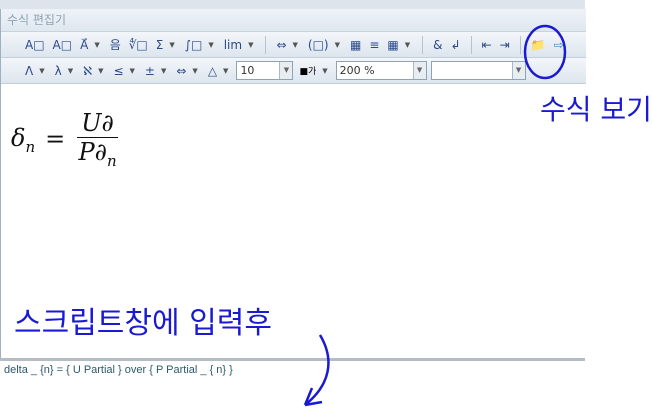 The height and width of the screenshot is (415, 652). Describe the element at coordinates (143, 323) in the screenshot. I see `script-input-annotation: 스크립트창에 입력후` at that location.